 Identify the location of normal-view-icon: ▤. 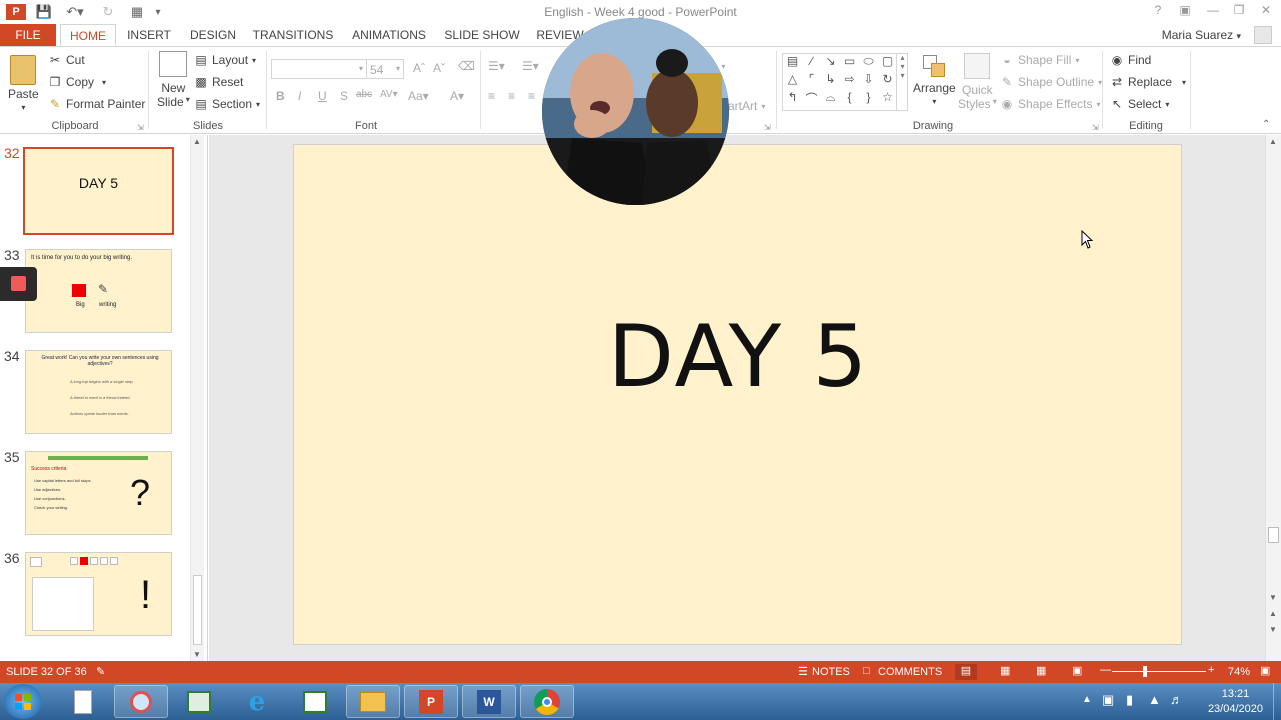
(966, 672).